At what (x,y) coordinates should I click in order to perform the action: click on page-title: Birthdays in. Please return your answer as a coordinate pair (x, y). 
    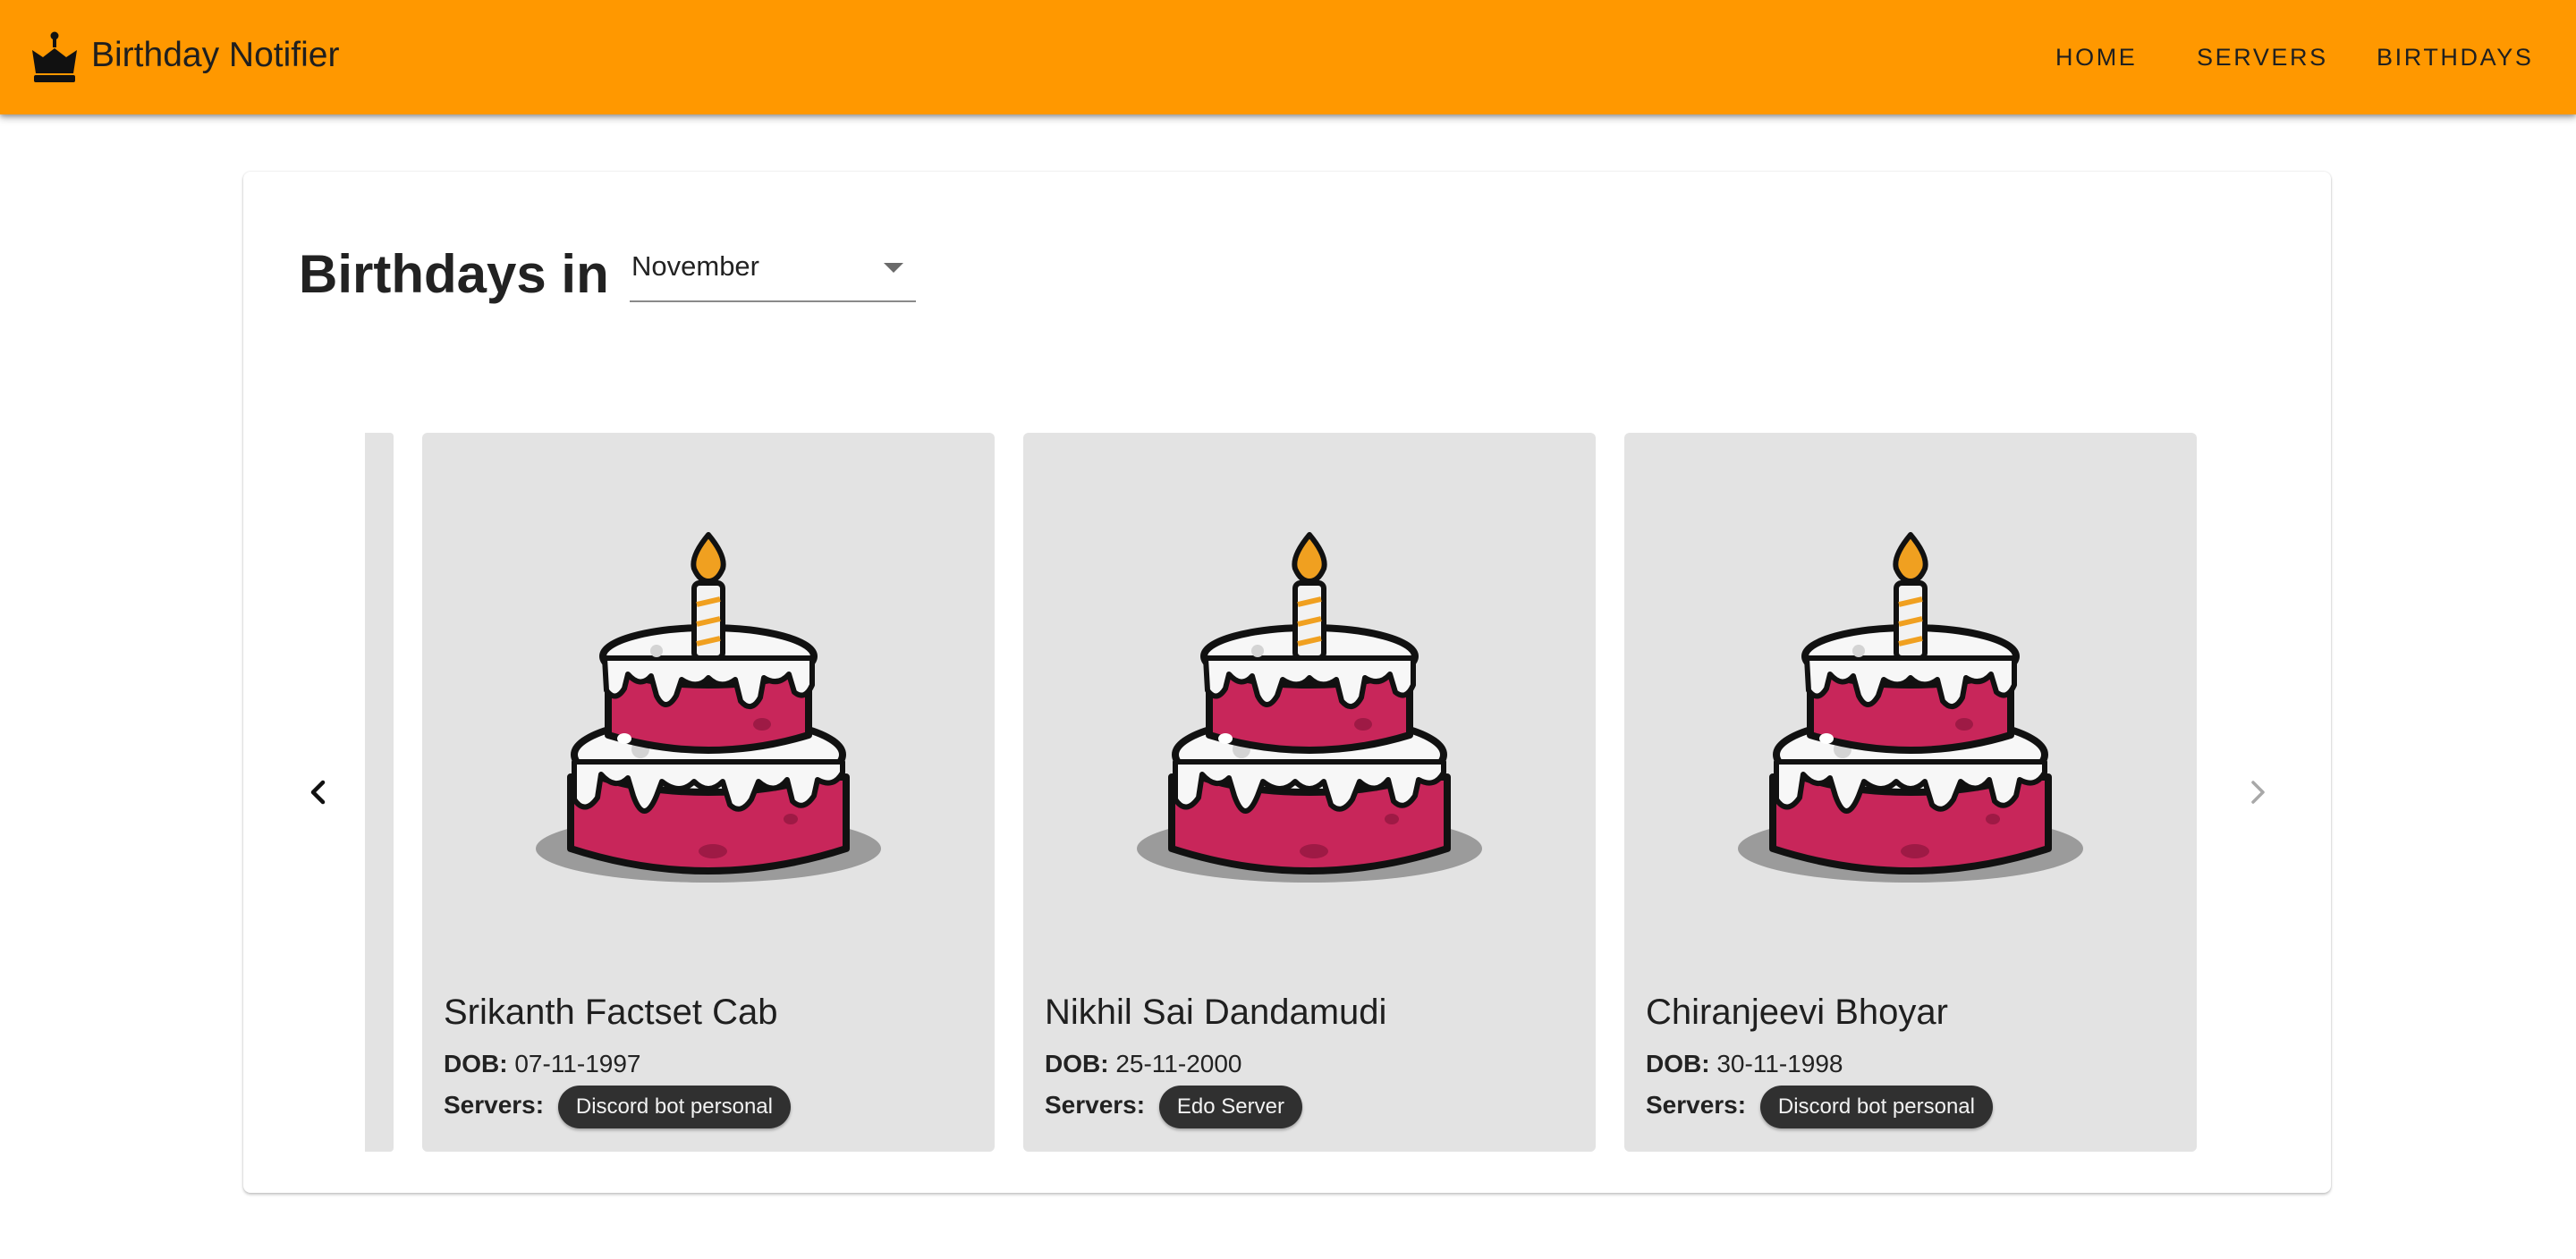
    Looking at the image, I should click on (454, 274).